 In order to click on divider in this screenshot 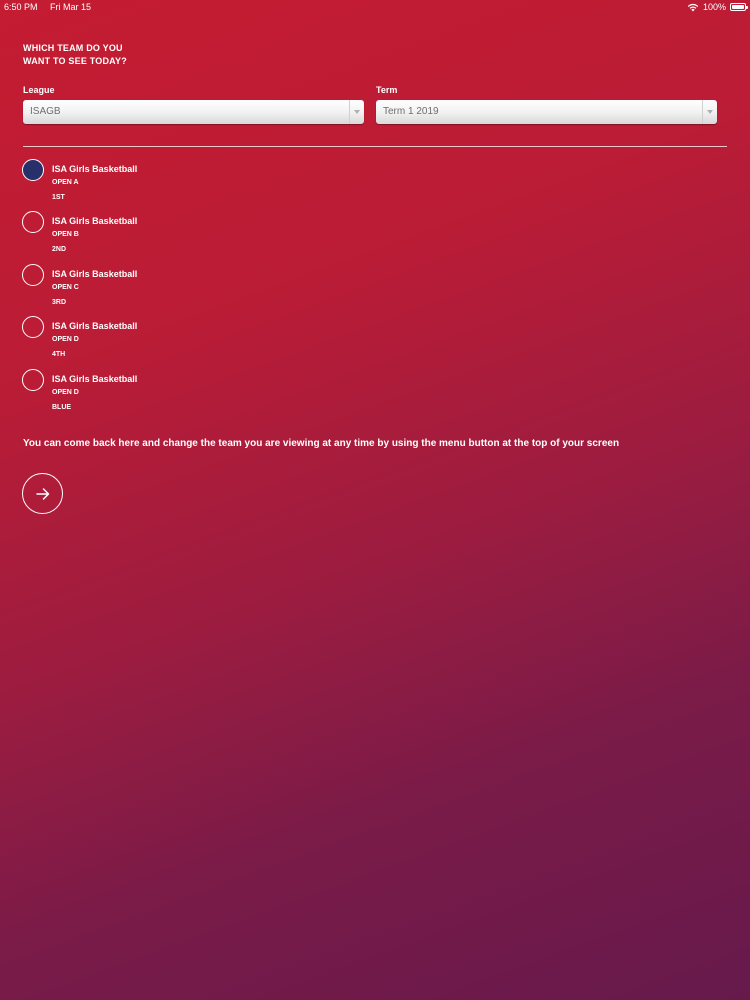, I will do `click(375, 146)`.